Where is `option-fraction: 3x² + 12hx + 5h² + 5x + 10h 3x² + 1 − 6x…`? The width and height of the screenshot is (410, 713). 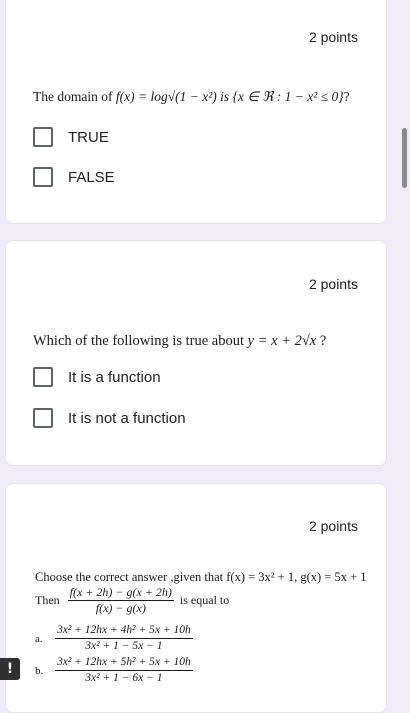
option-fraction: 3x² + 12hx + 5h² + 5x + 10h 3x² + 1 − 6x… is located at coordinates (124, 670).